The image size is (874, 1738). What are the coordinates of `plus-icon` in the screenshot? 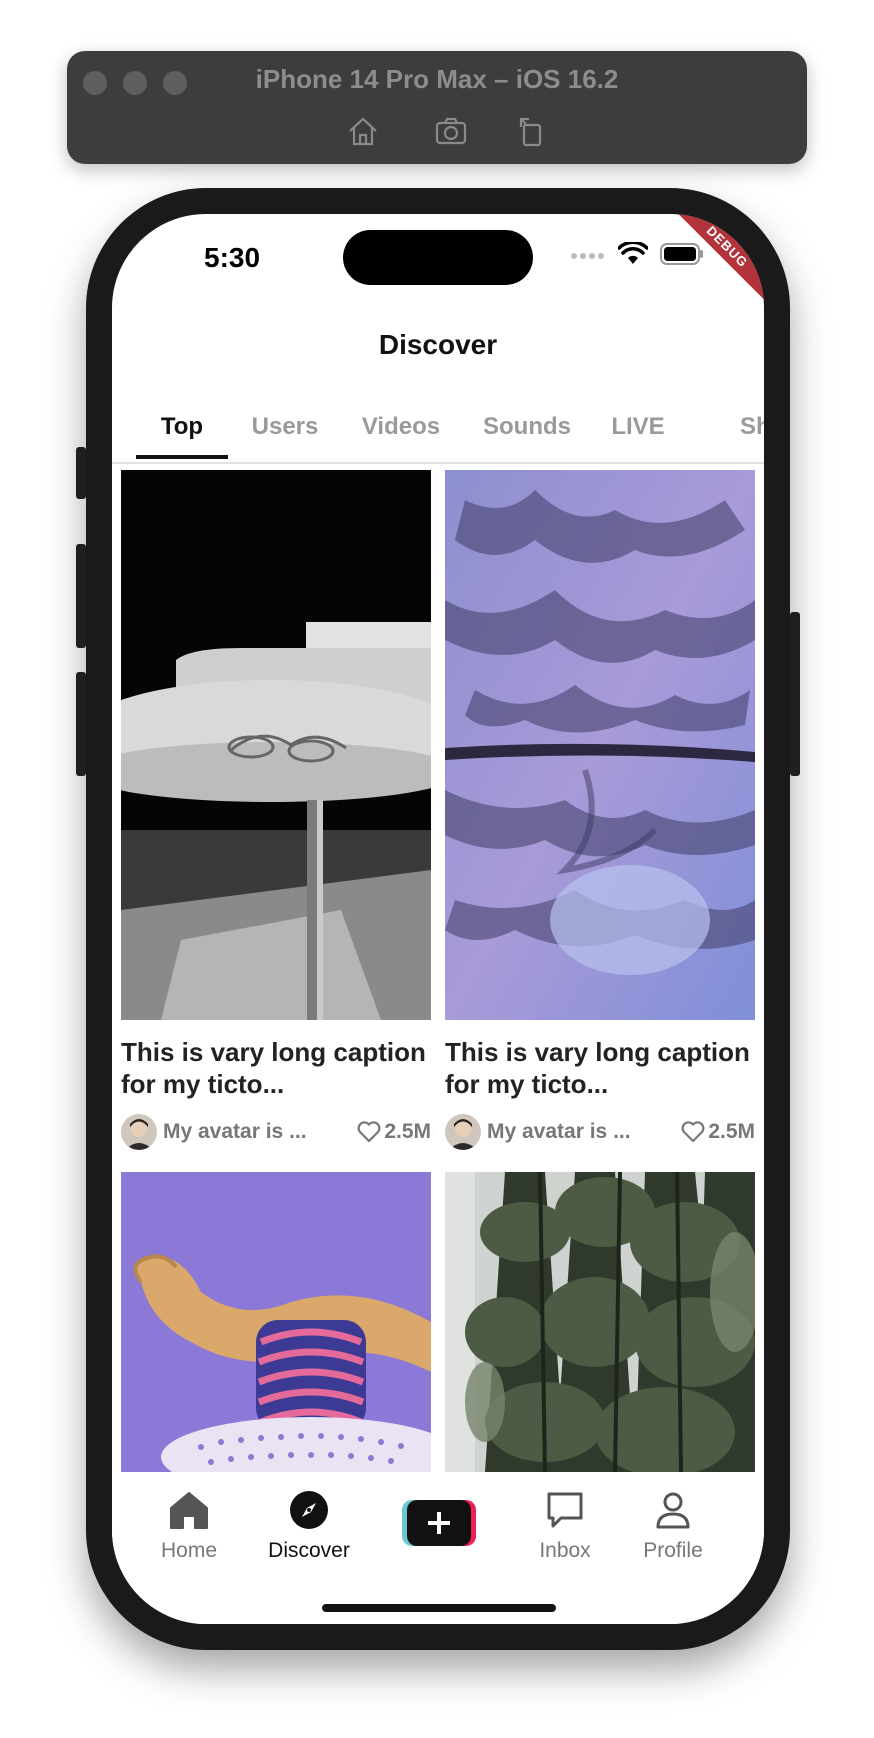 It's located at (439, 1523).